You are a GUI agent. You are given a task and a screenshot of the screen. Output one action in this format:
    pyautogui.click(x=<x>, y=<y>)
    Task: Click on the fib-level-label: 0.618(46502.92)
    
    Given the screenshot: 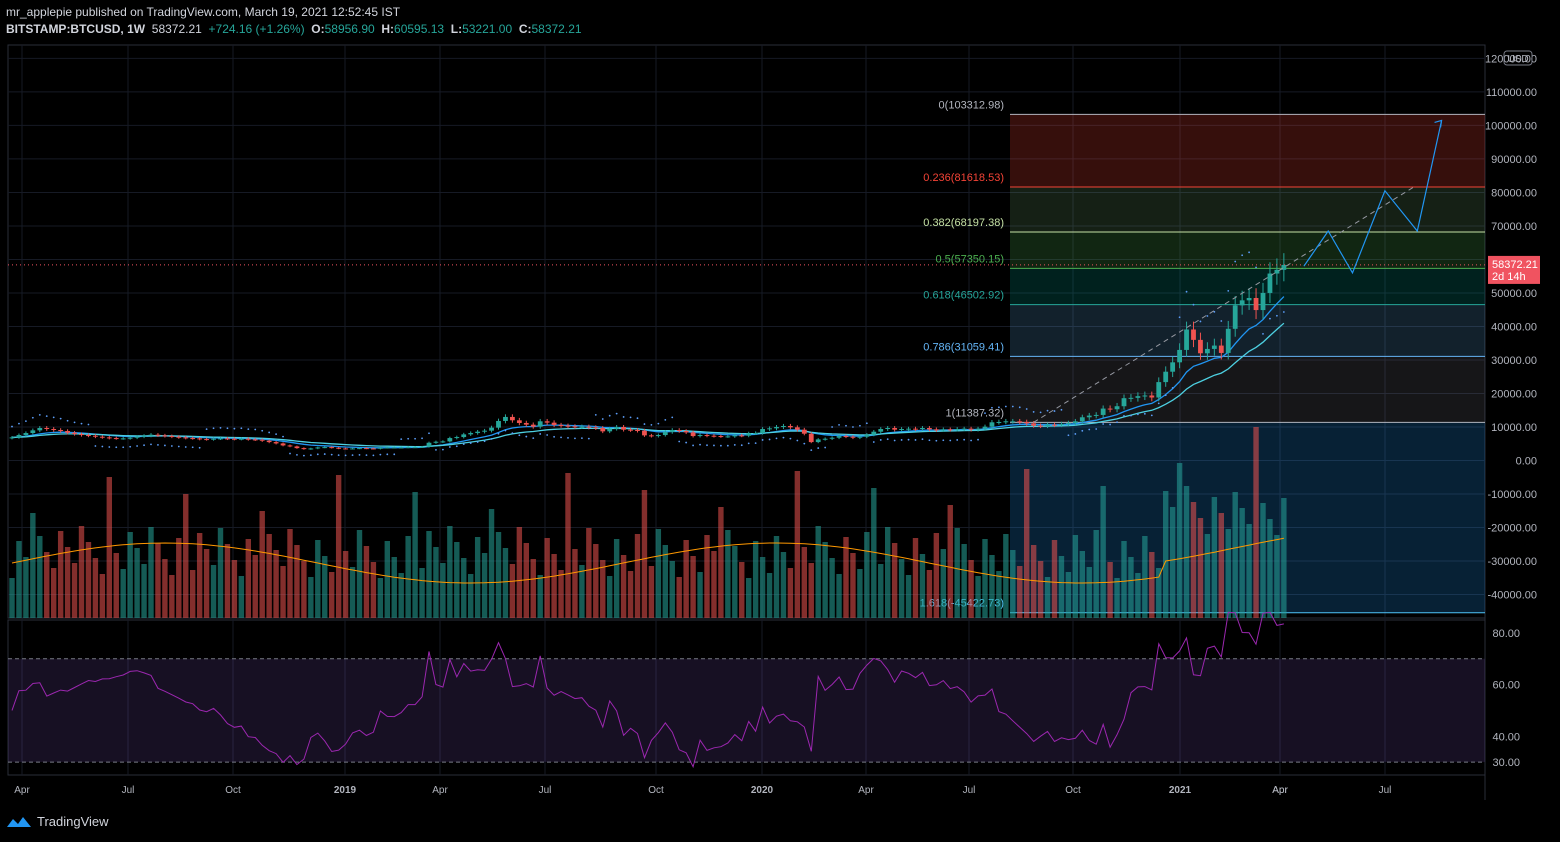 What is the action you would take?
    pyautogui.click(x=963, y=296)
    